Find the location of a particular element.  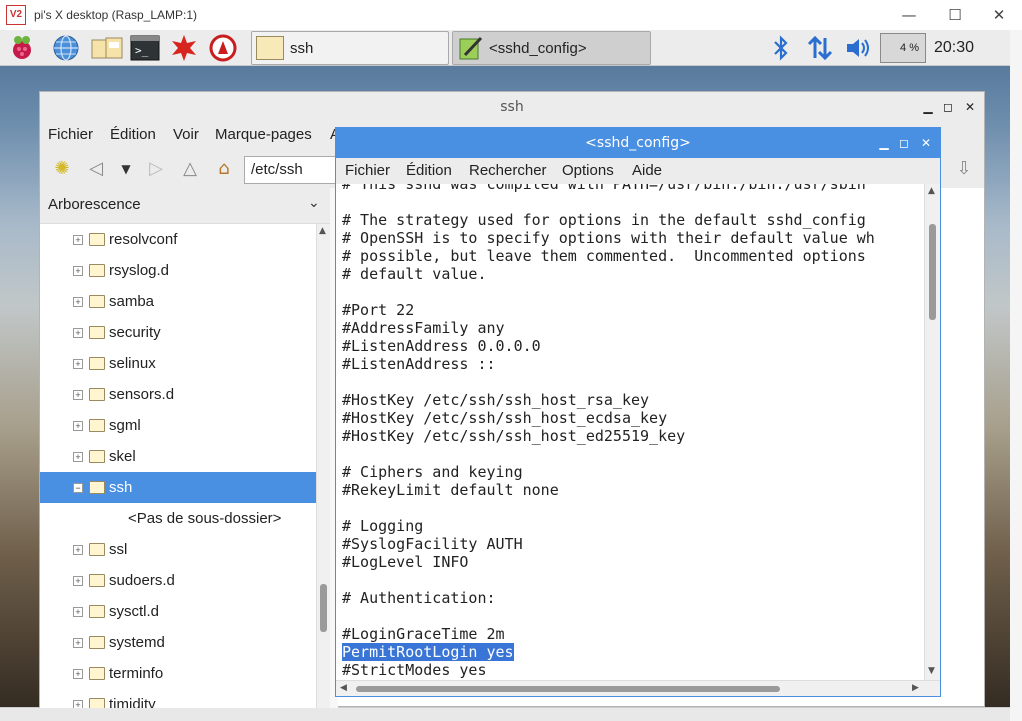

path-input: /etc/ssh is located at coordinates (294, 170).